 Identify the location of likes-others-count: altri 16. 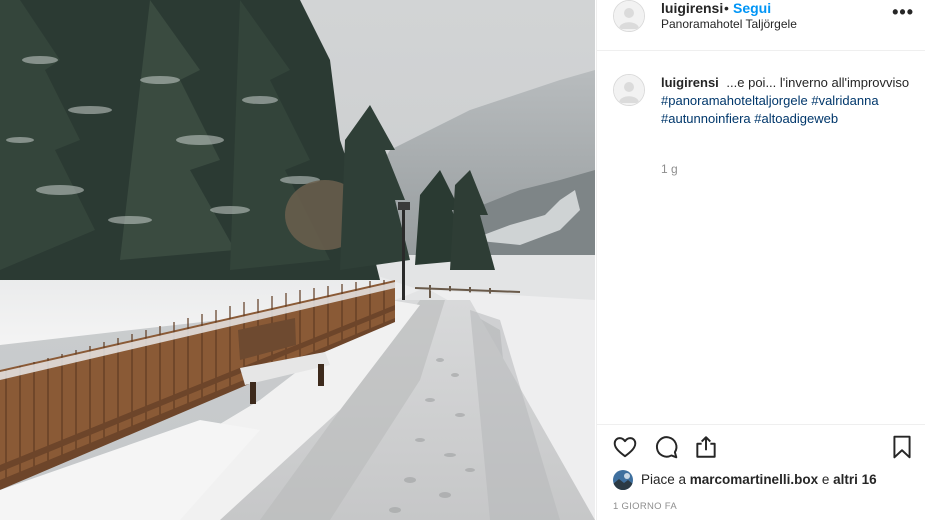
(855, 479).